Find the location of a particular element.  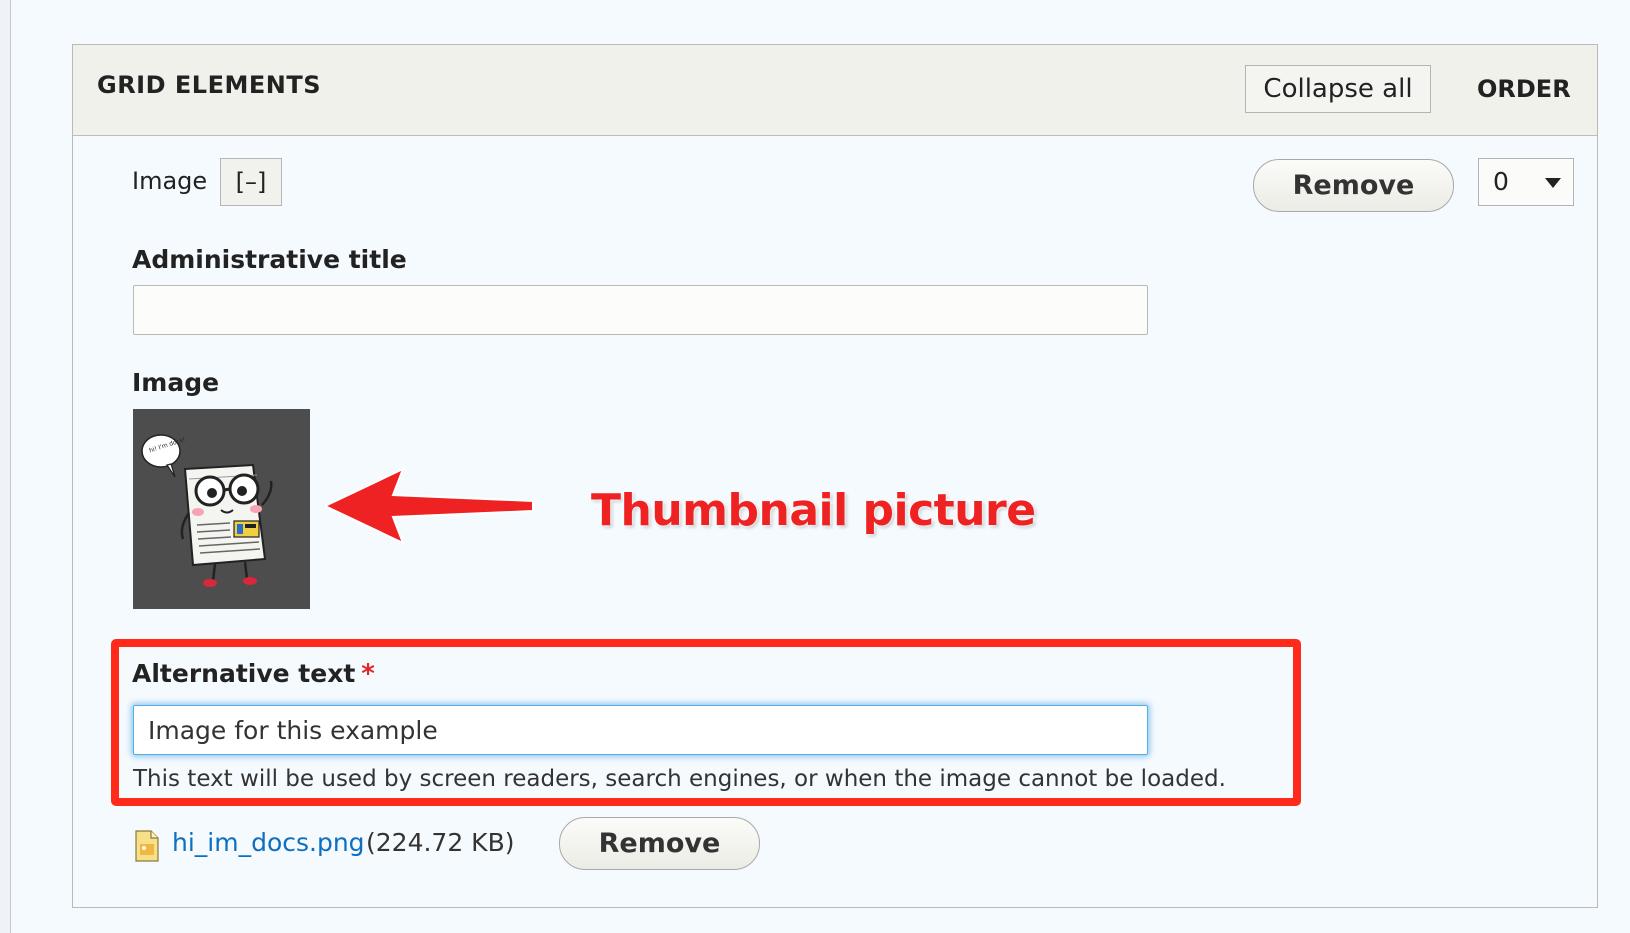

chevron-down-icon is located at coordinates (1553, 183).